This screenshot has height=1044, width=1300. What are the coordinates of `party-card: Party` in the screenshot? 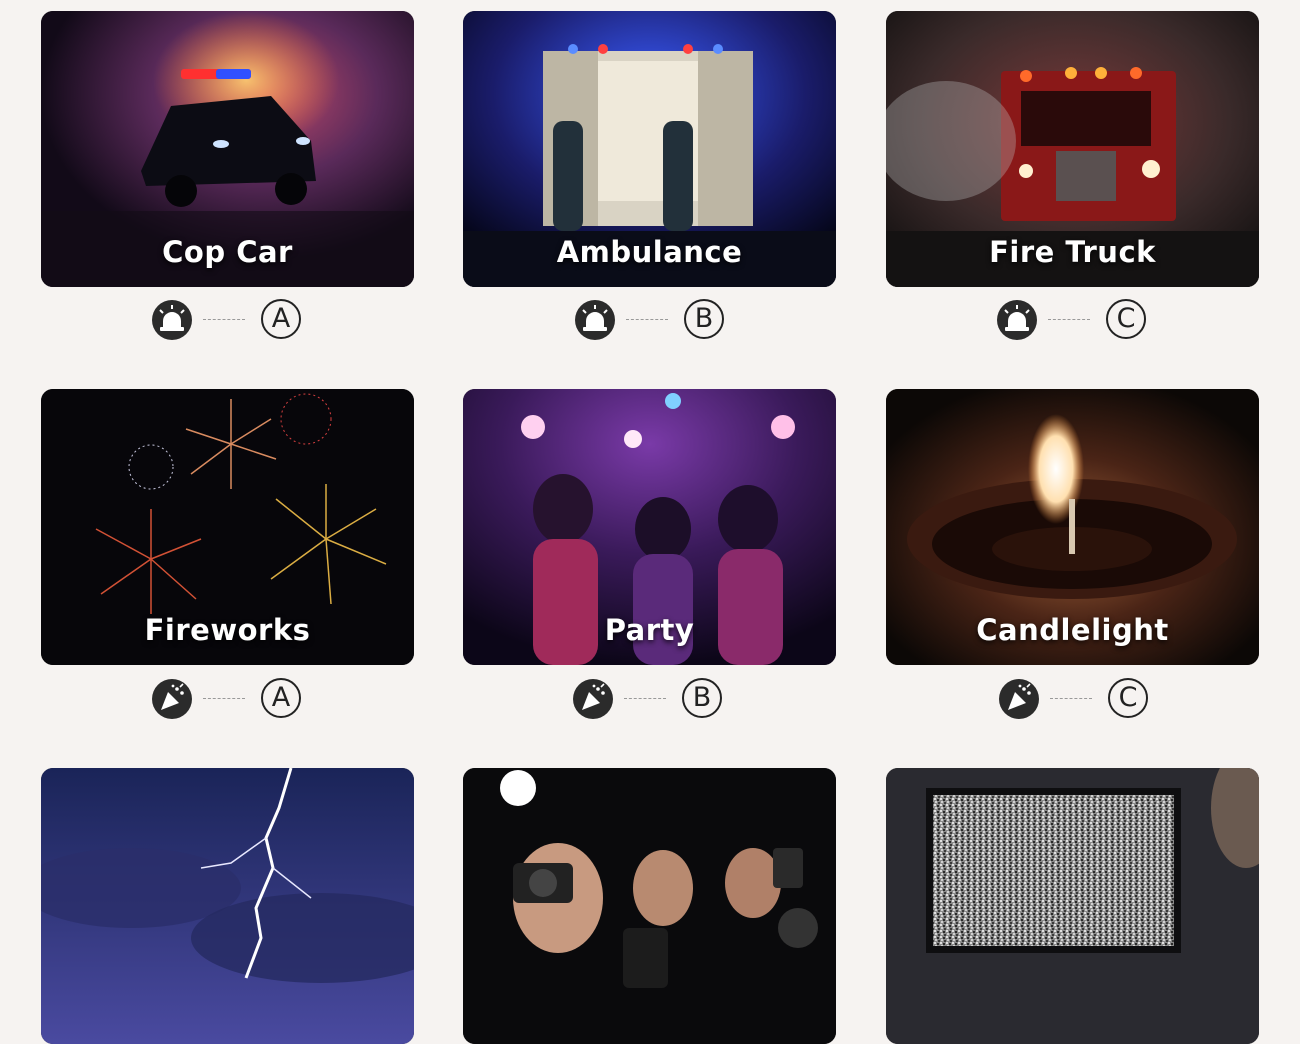 It's located at (649, 527).